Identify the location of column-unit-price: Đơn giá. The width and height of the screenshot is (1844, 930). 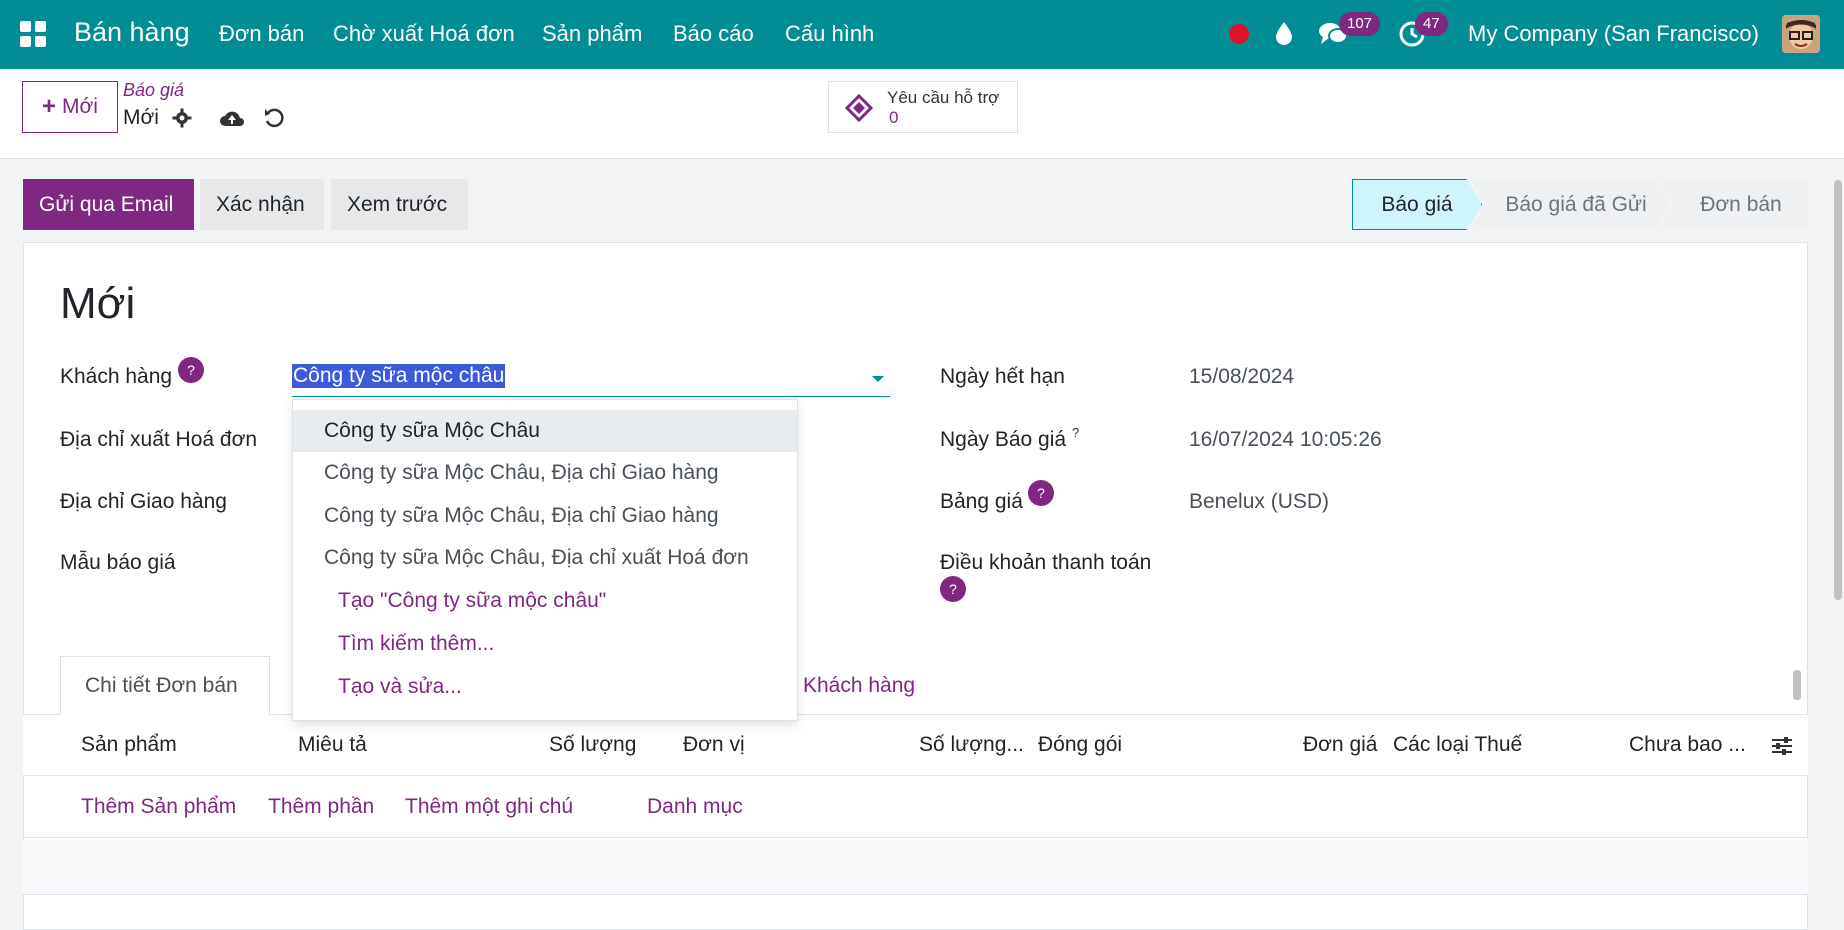
(1340, 745).